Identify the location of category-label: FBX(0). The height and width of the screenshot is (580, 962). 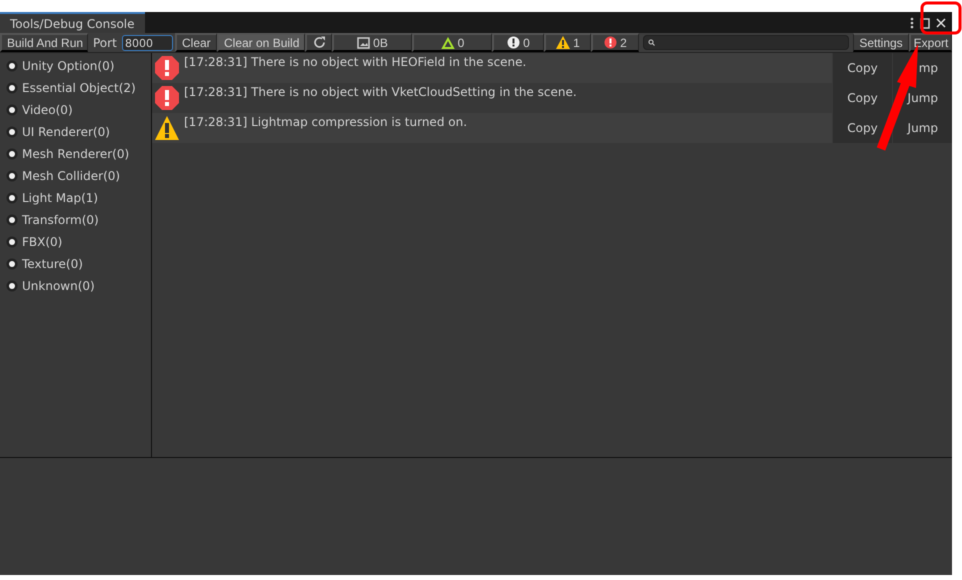
(42, 242).